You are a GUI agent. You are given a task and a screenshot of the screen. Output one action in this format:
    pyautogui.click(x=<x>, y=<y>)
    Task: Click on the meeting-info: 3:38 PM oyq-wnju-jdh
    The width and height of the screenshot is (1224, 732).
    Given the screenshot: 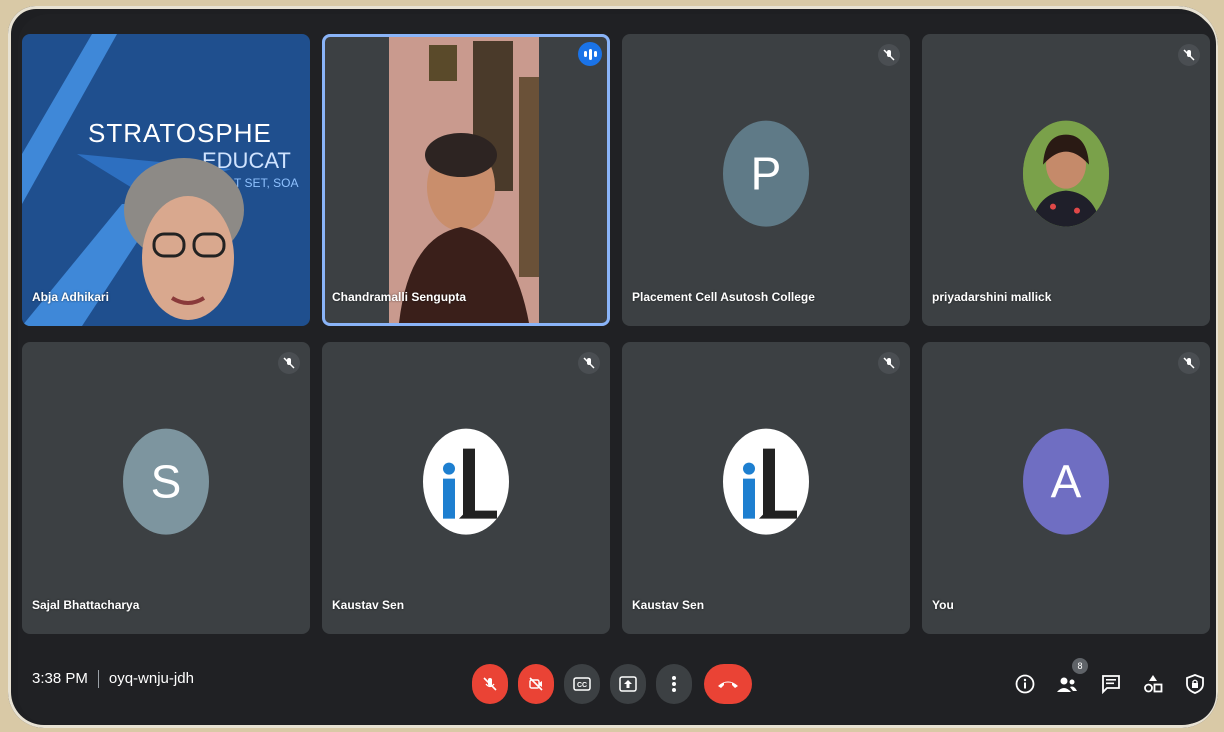 What is the action you would take?
    pyautogui.click(x=113, y=679)
    